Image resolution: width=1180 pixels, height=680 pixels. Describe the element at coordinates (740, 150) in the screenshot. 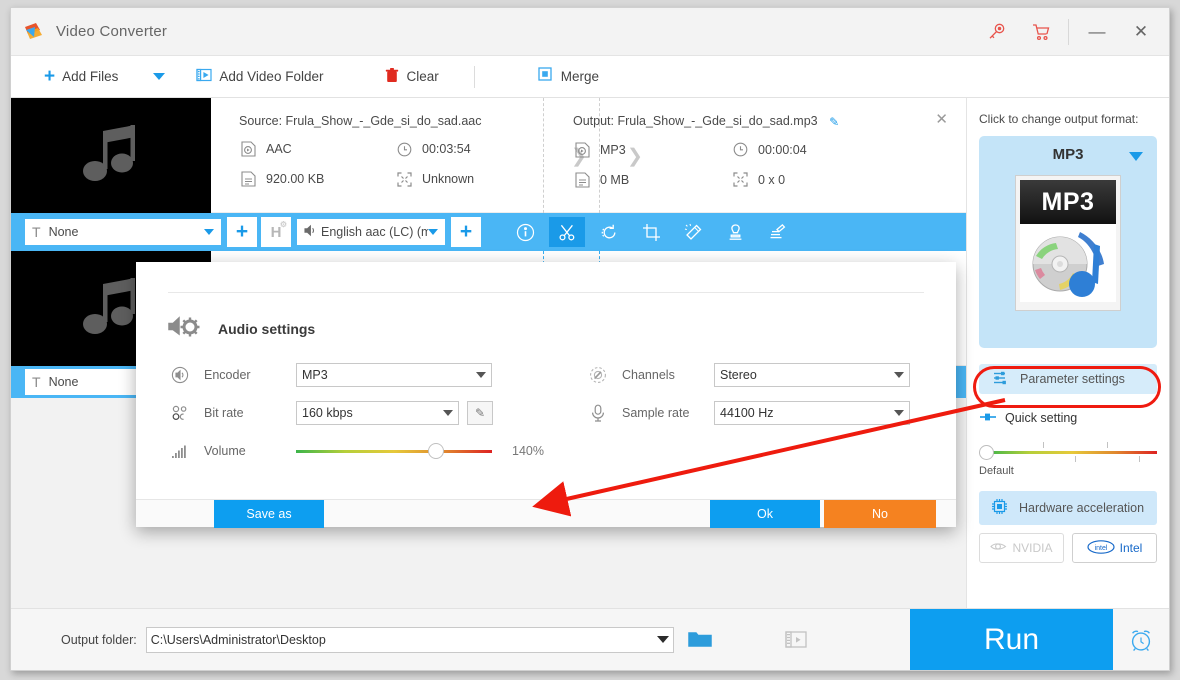

I see `clock-icon` at that location.